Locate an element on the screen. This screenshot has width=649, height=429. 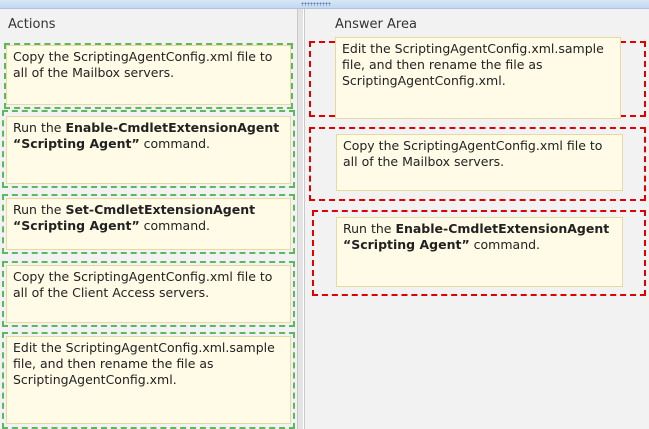
splitter-bar is located at coordinates (324, 4).